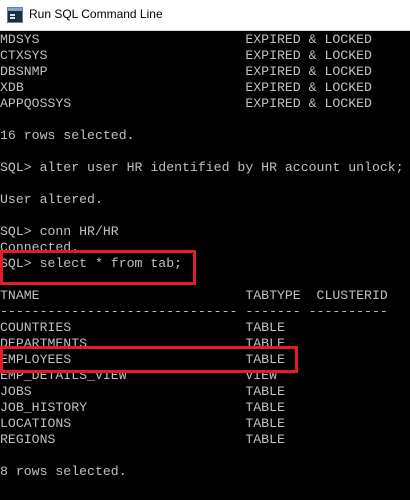 The width and height of the screenshot is (410, 500). What do you see at coordinates (186, 87) in the screenshot?
I see `console-line: XDB EXPIRED & LOCKED` at bounding box center [186, 87].